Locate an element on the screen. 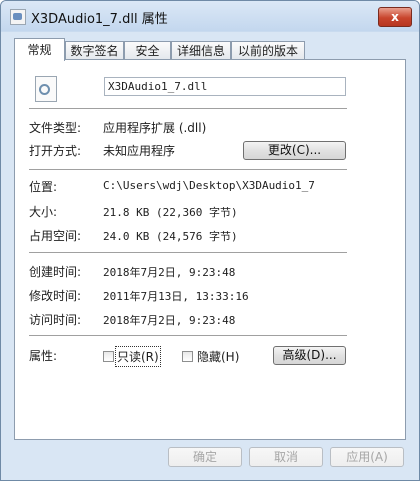 The height and width of the screenshot is (481, 420). close-button: x is located at coordinates (395, 17).